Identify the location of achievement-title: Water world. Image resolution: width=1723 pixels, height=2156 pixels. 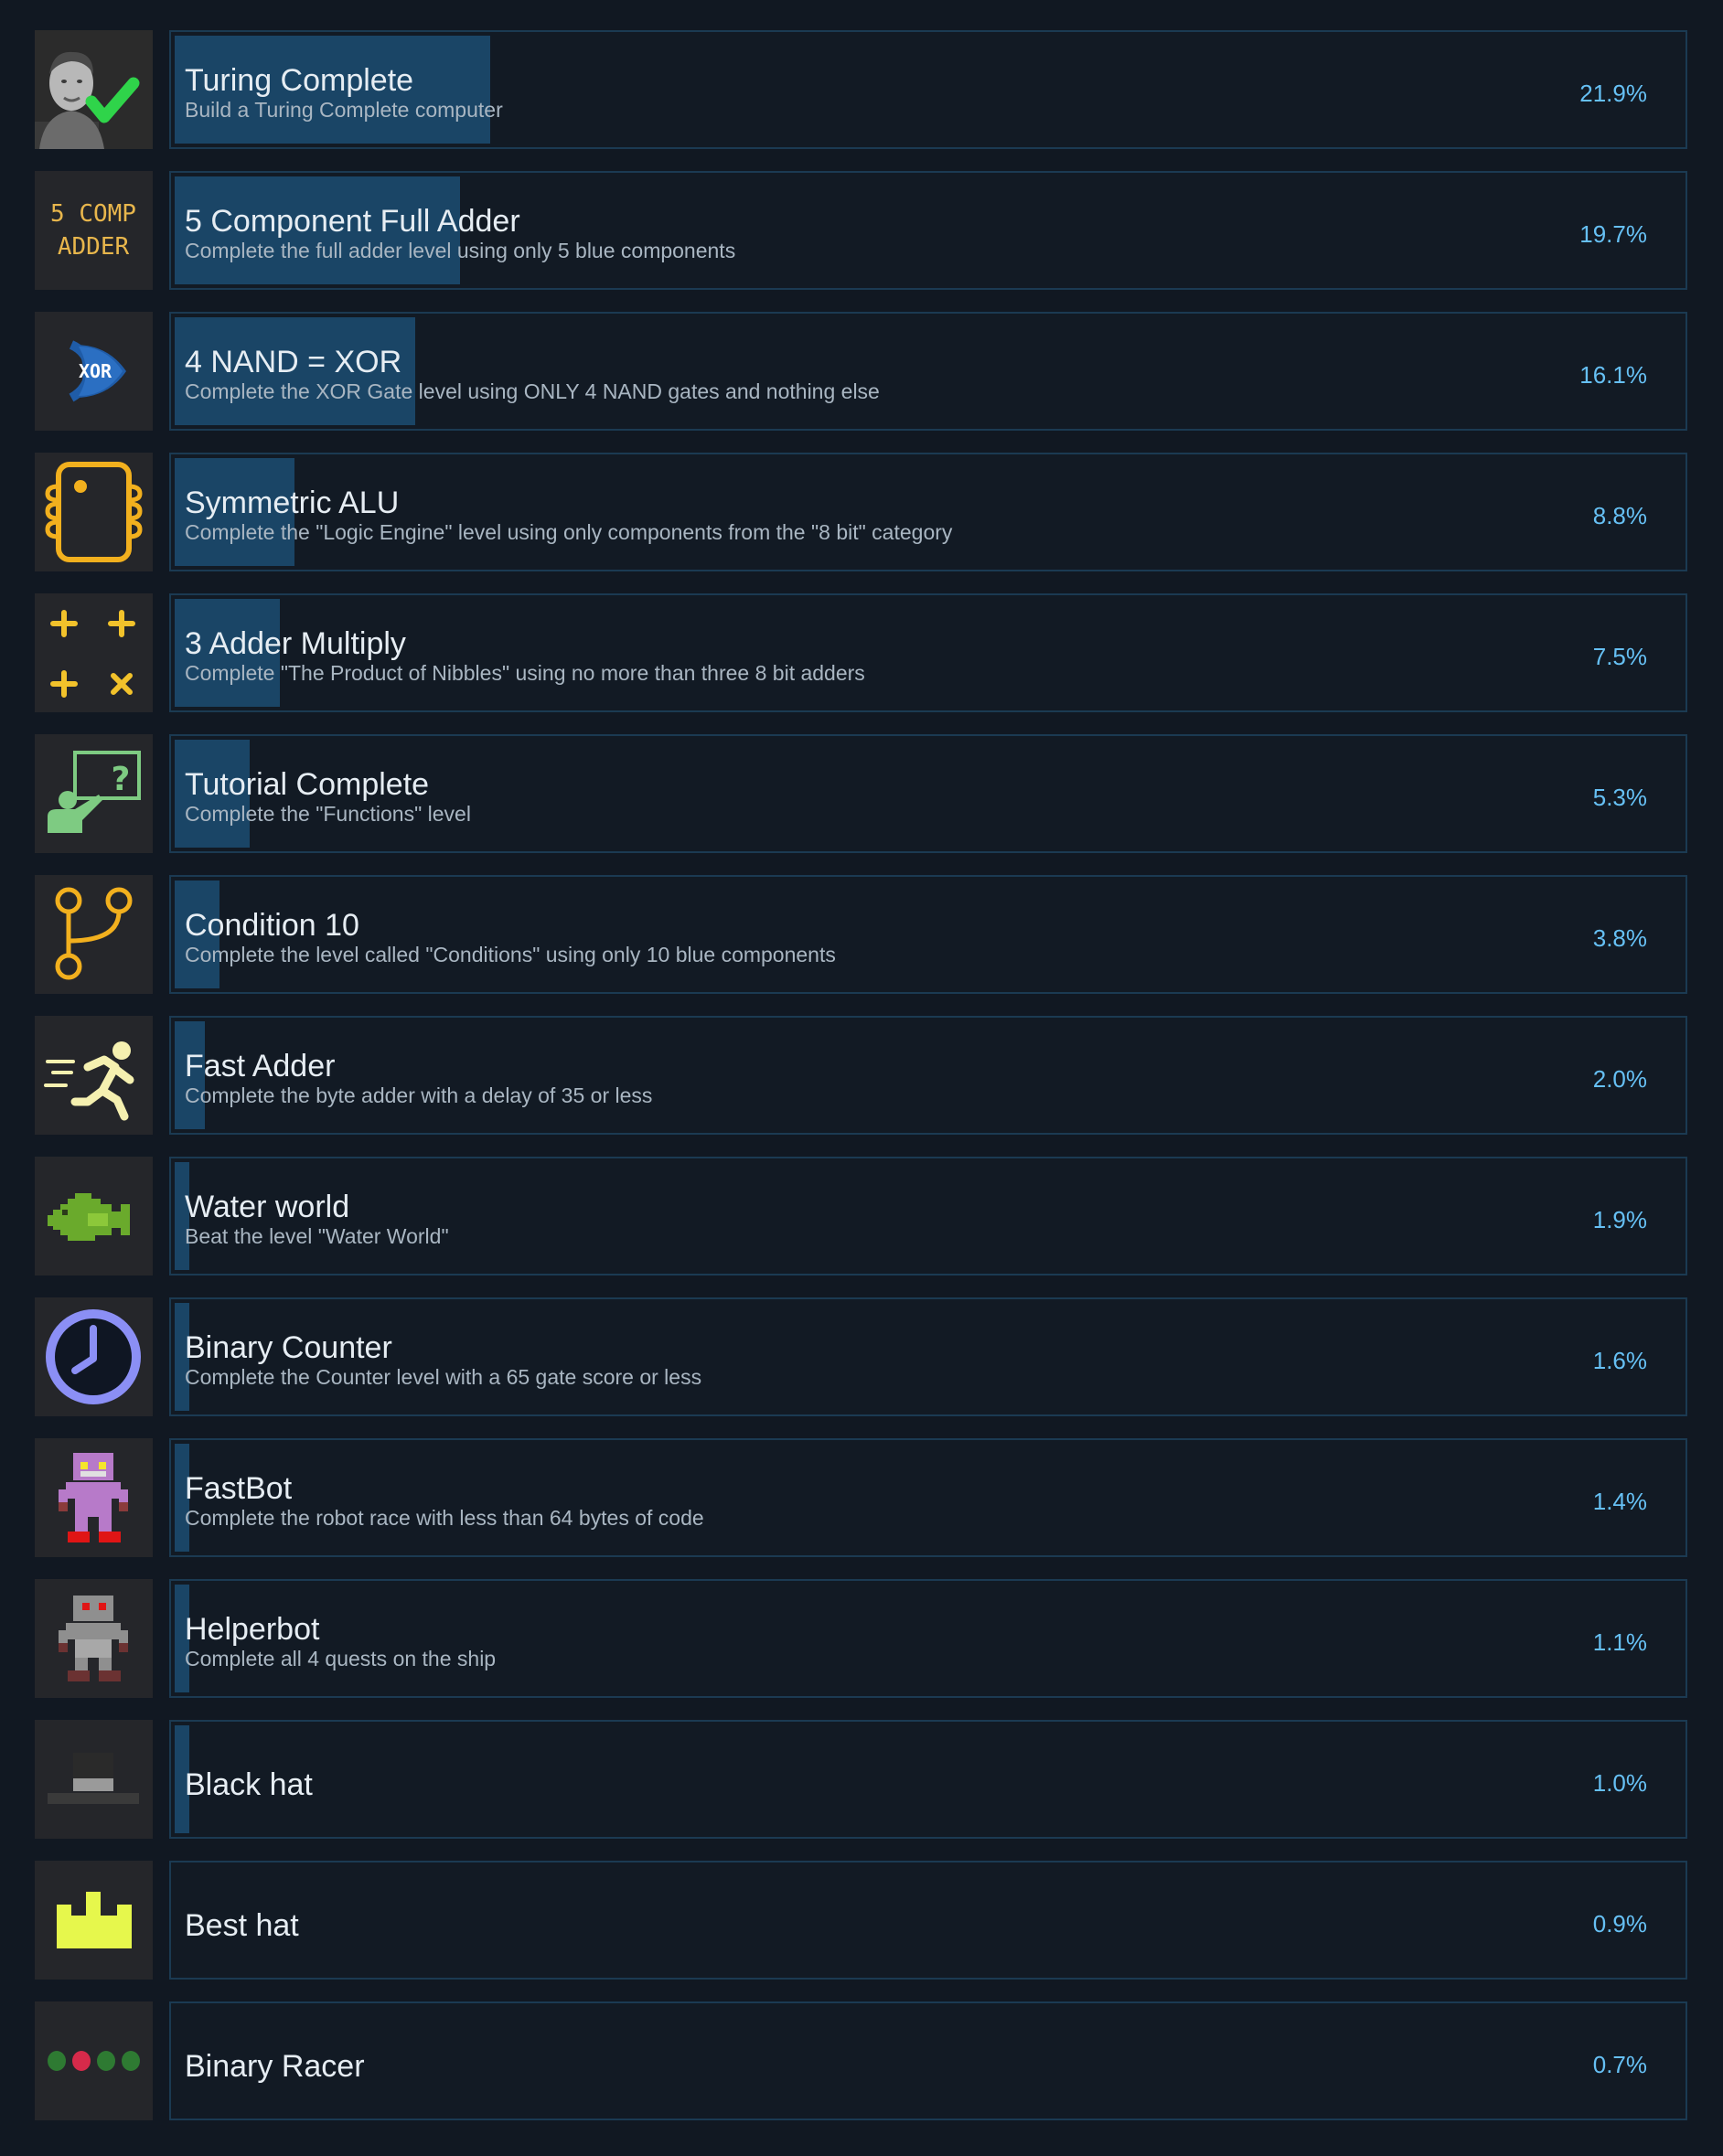
(267, 1207).